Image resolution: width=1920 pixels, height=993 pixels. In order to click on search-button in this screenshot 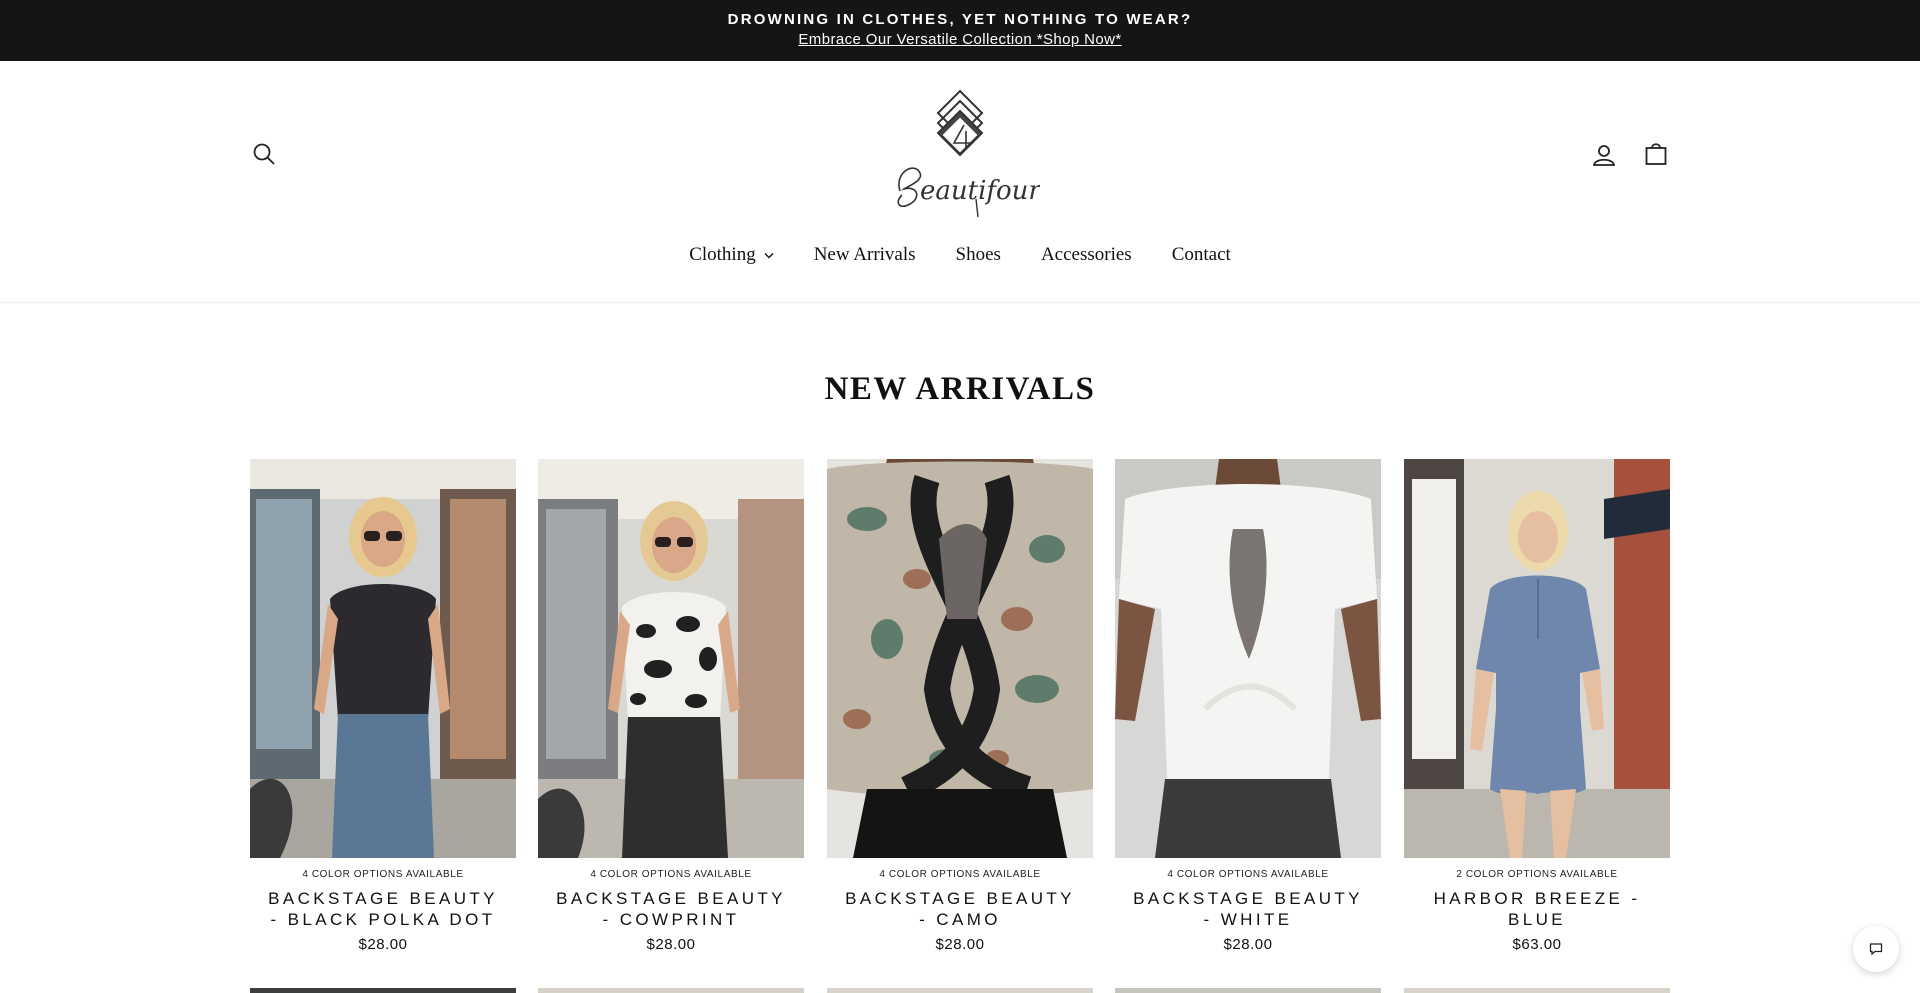, I will do `click(264, 154)`.